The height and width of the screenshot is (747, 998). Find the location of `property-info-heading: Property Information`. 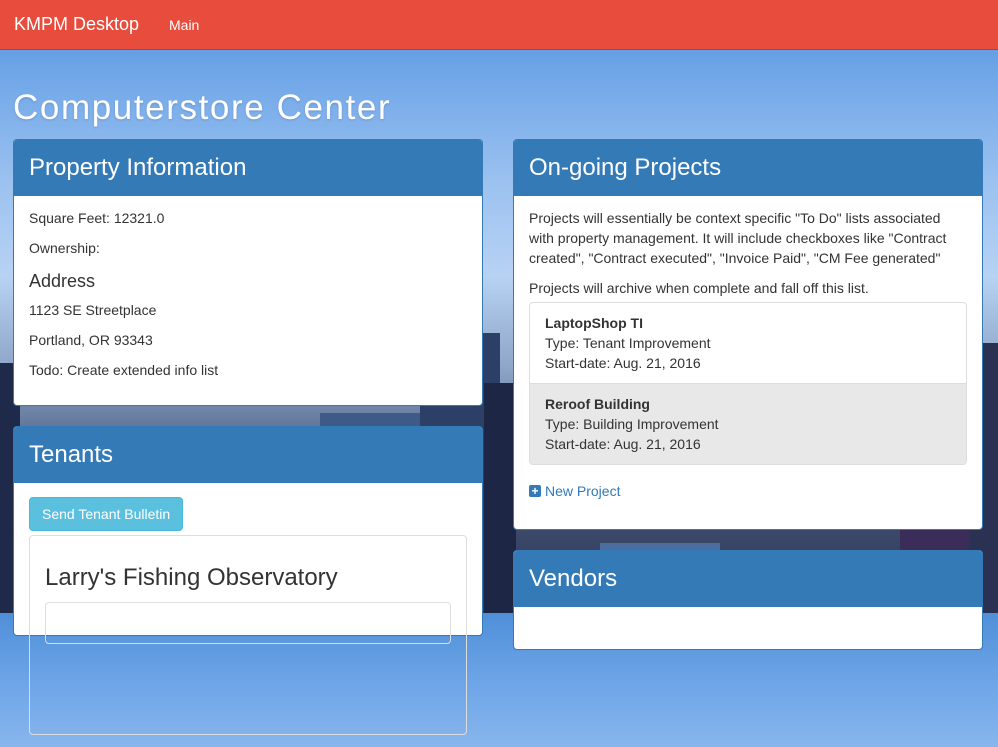

property-info-heading: Property Information is located at coordinates (248, 168).